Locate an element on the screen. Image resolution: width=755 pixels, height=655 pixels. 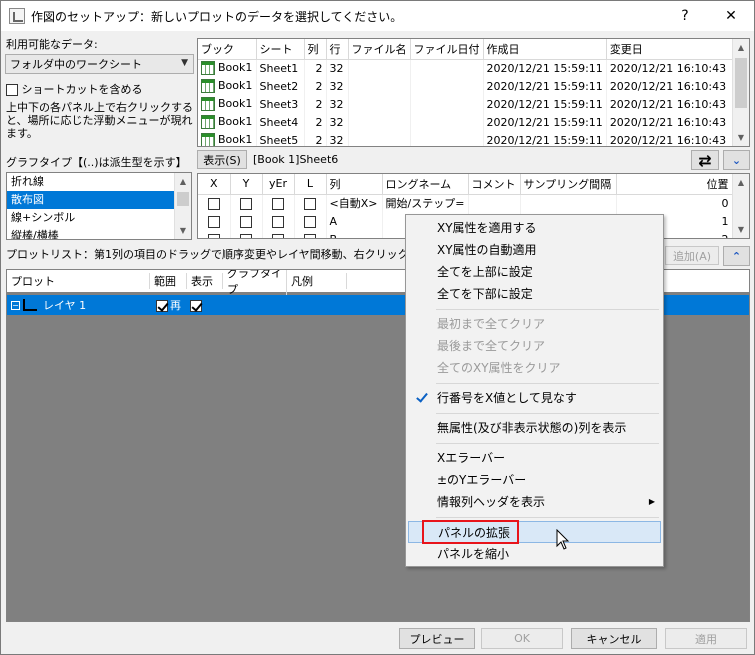
col-show: 表示 is located at coordinates (205, 281).